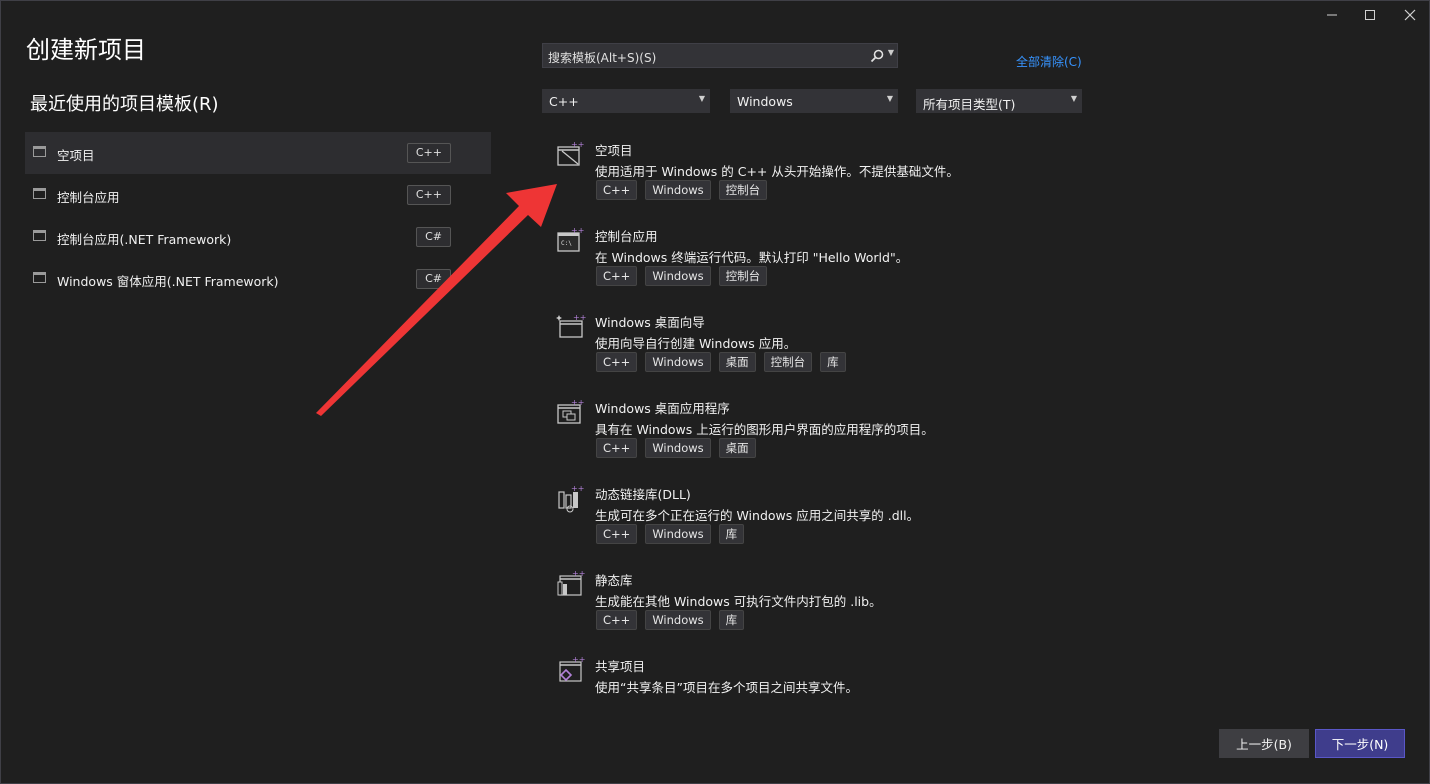 This screenshot has height=784, width=1430. Describe the element at coordinates (620, 666) in the screenshot. I see `template-name: 共享项目` at that location.